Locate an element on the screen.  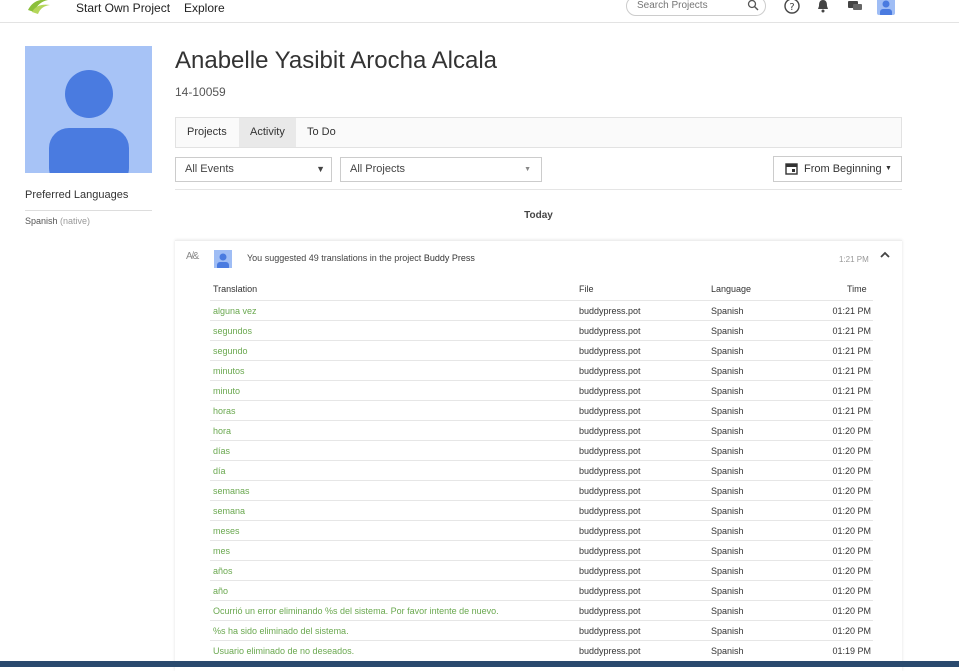
translation-link: hora is located at coordinates (222, 431).